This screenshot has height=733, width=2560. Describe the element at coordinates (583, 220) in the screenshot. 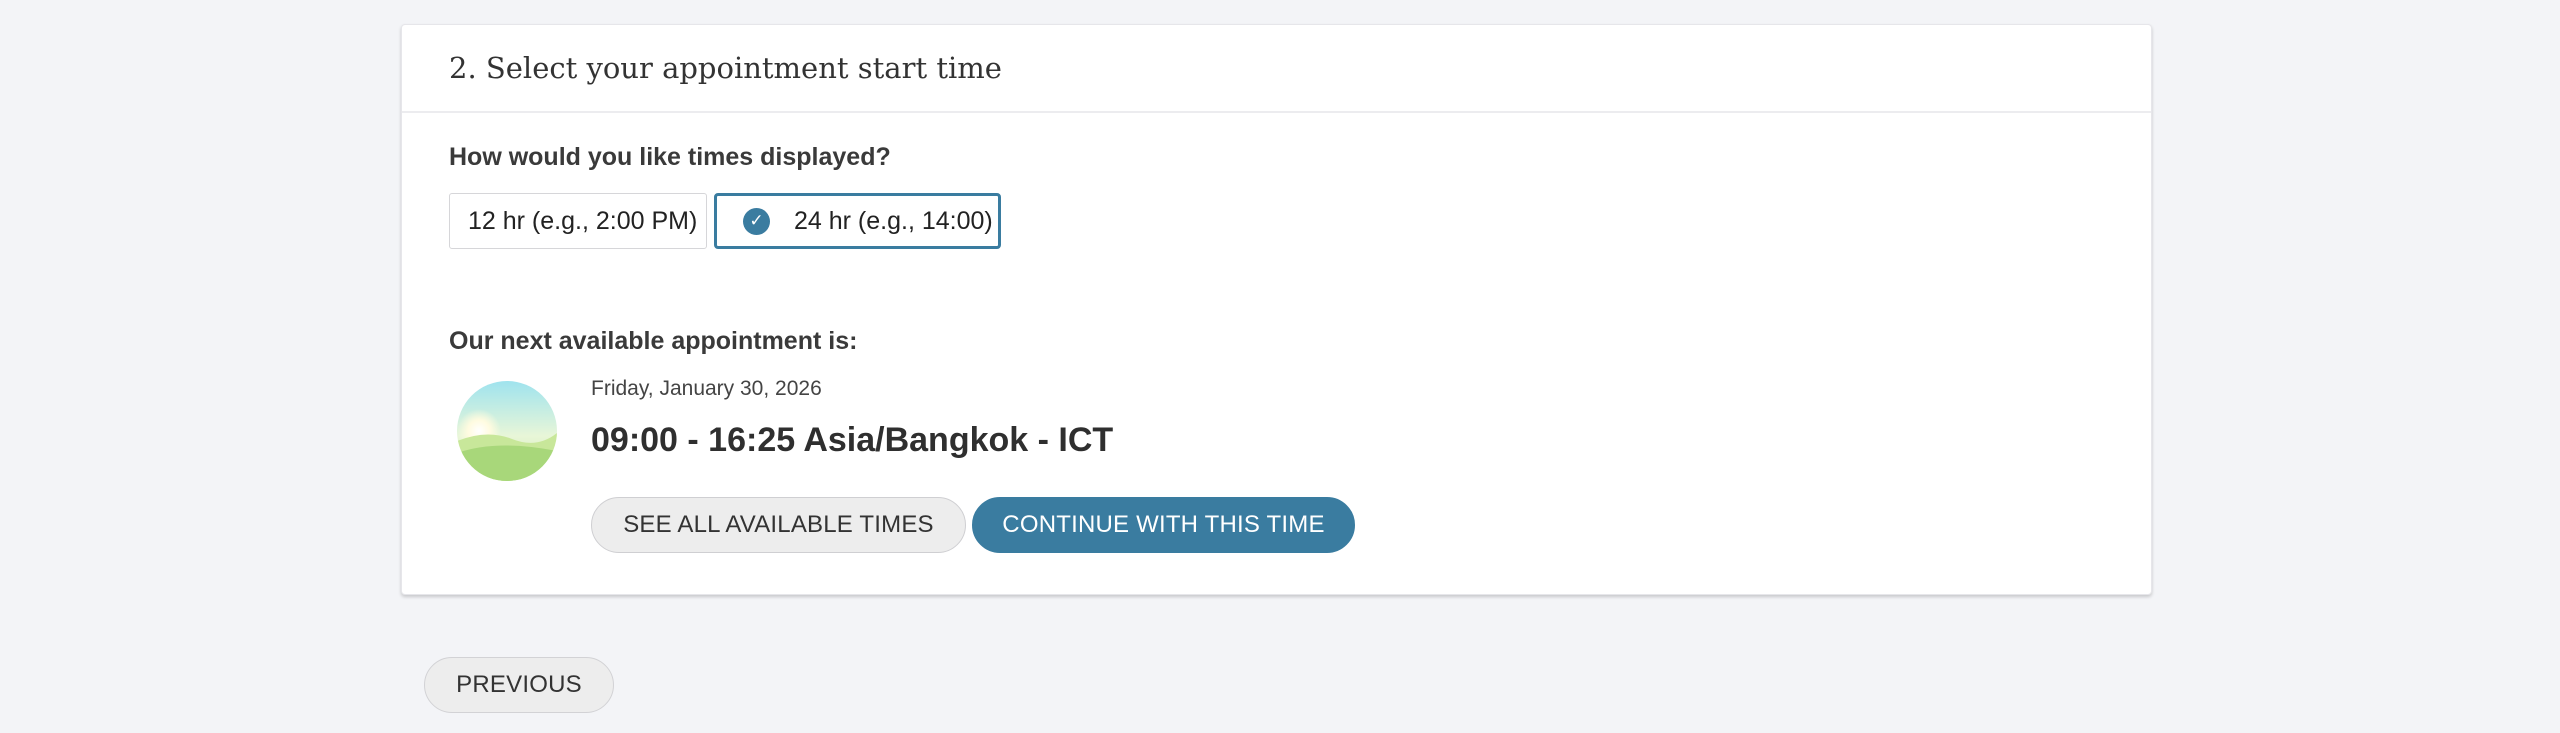

I see `format-12hr-label: 12 hr (e.g., 2:00 PM)` at that location.